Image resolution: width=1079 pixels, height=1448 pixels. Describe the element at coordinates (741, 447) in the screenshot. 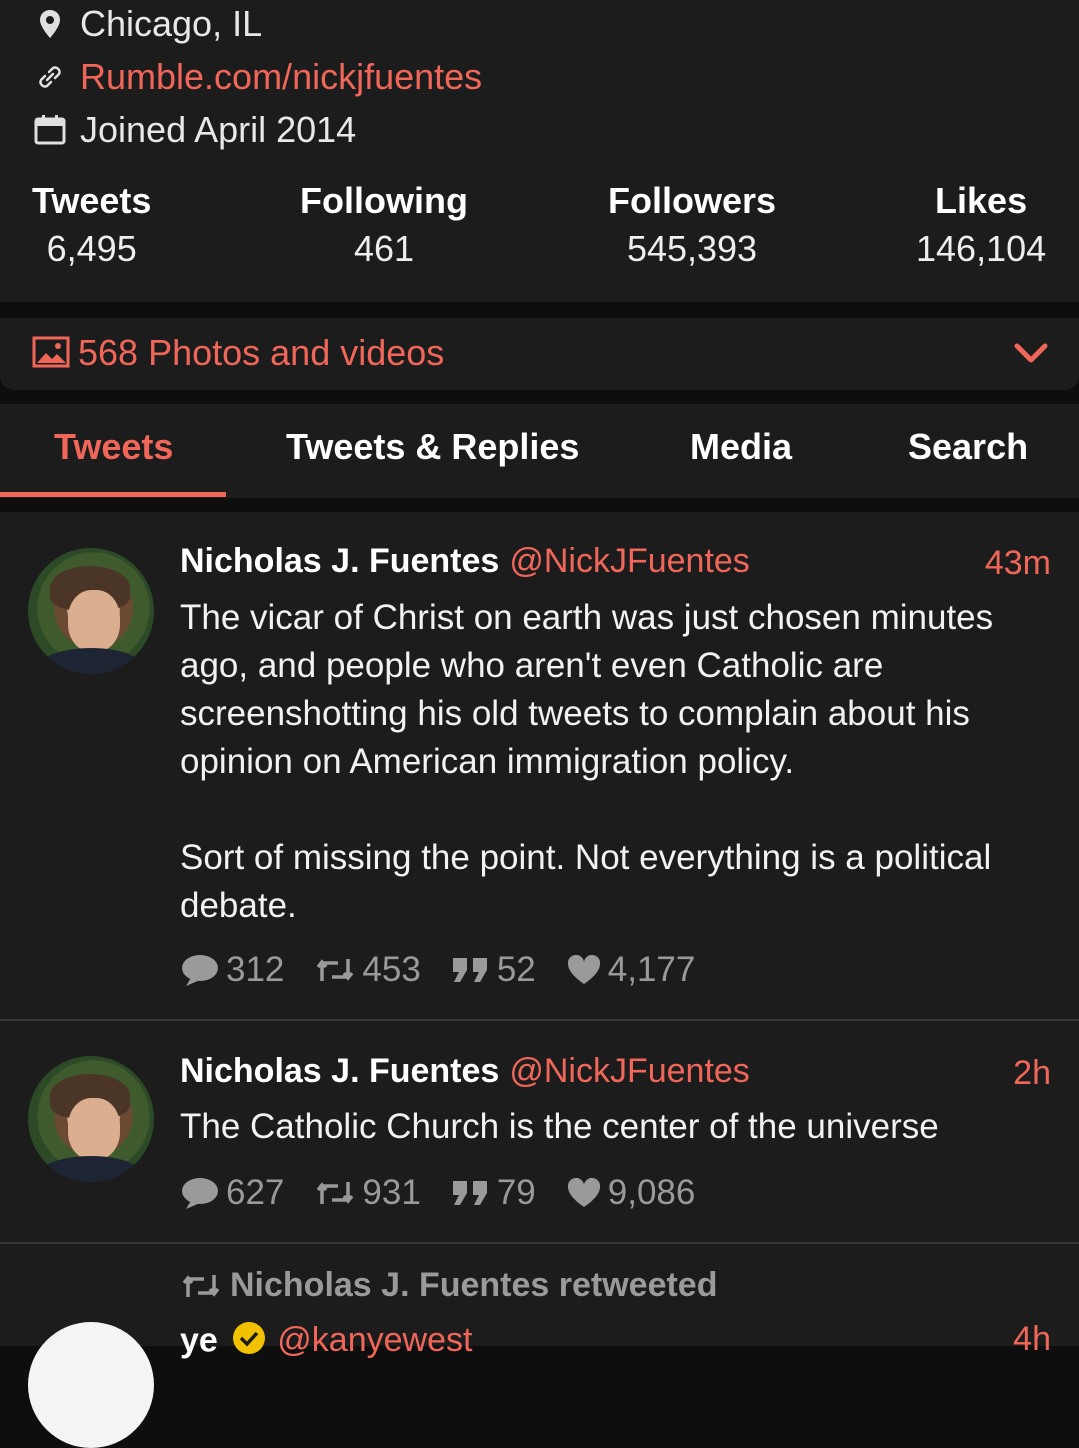

I see `tab-media: Media` at that location.